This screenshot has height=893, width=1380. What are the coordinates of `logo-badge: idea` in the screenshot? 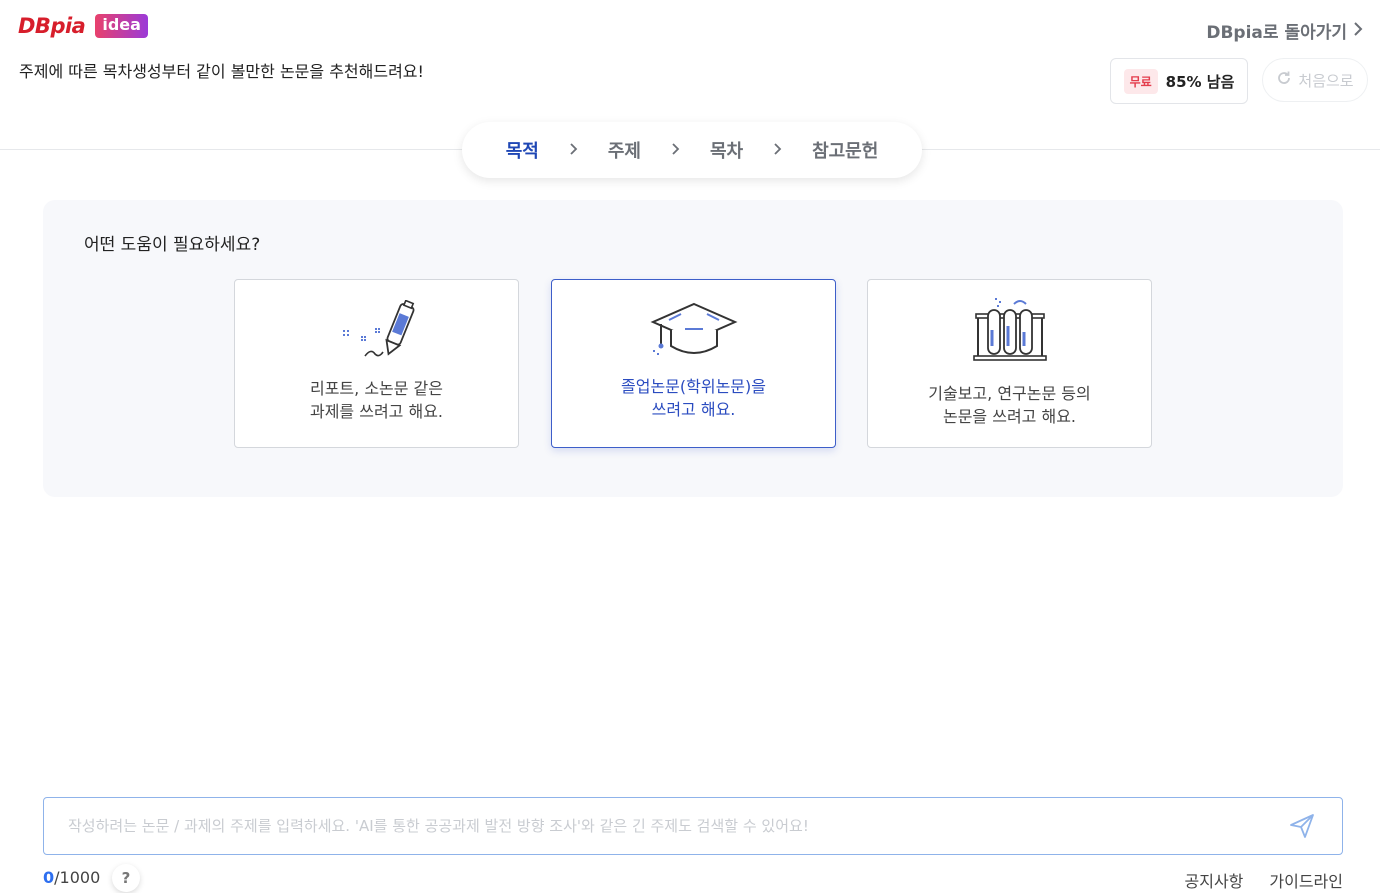 It's located at (121, 26).